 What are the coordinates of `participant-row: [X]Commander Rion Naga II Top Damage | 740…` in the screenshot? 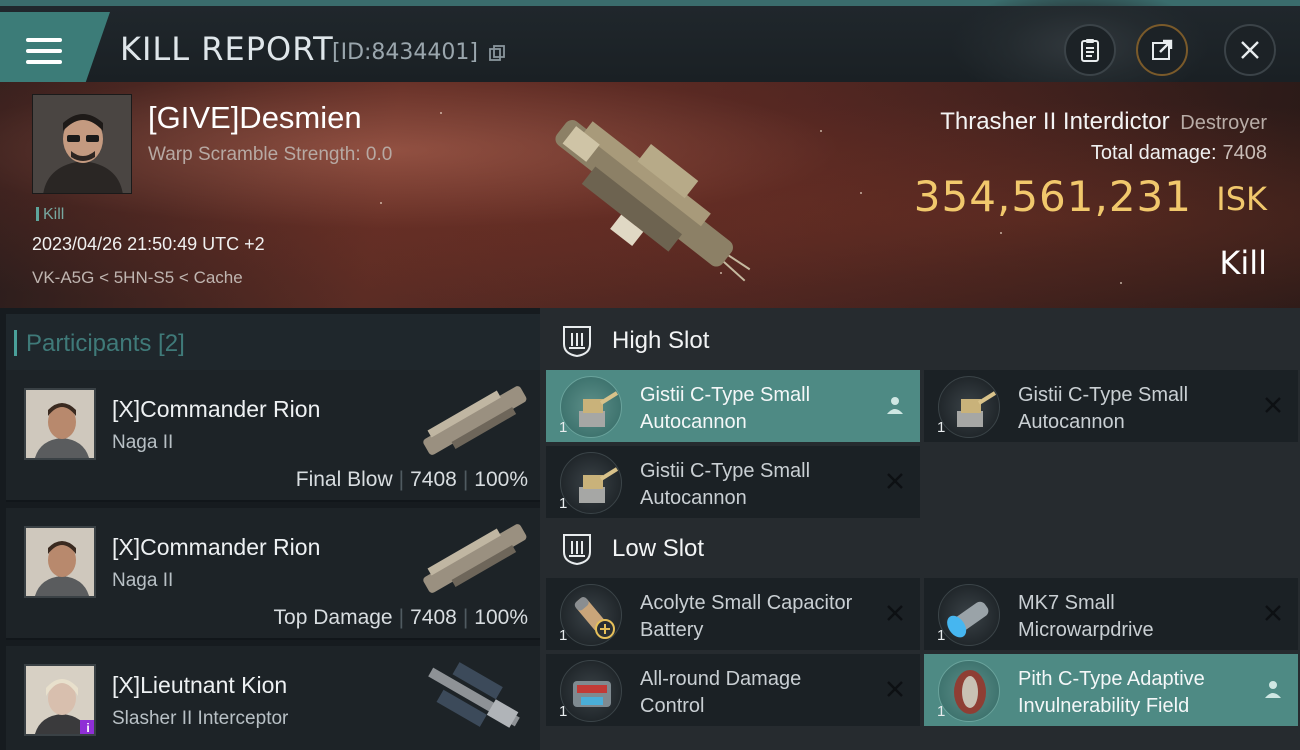 It's located at (273, 574).